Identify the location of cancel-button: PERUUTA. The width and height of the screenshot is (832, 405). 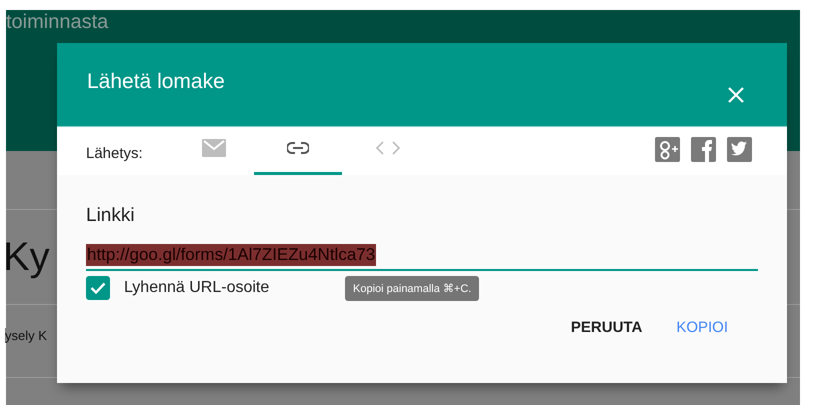
(606, 327).